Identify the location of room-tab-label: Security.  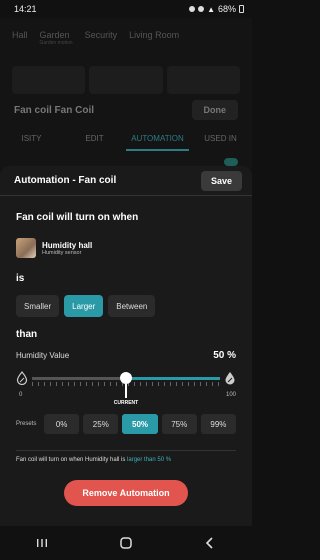
(101, 35).